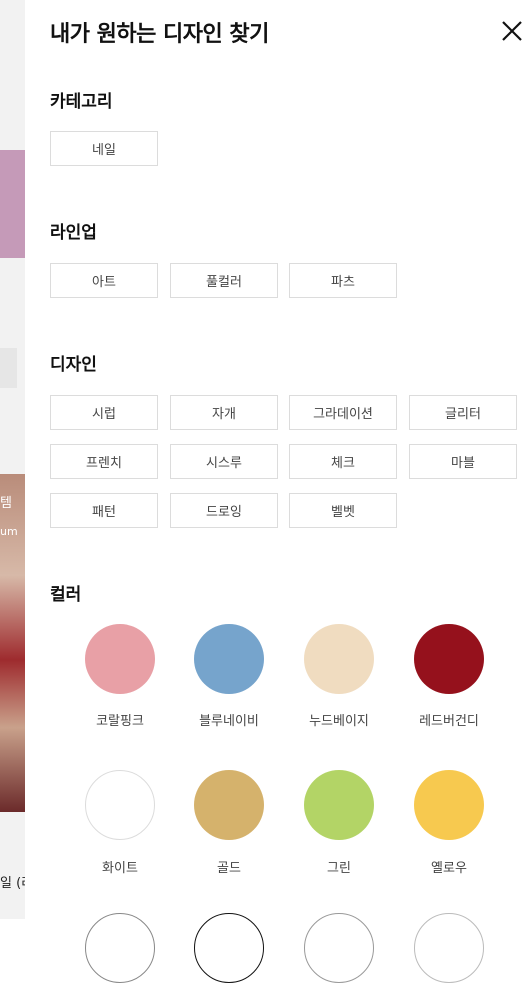  I want to click on background-text: 템, so click(6, 503).